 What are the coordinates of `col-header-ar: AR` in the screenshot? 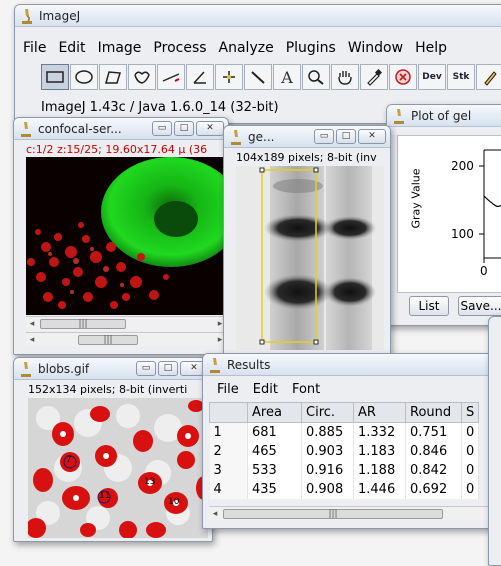 It's located at (379, 412).